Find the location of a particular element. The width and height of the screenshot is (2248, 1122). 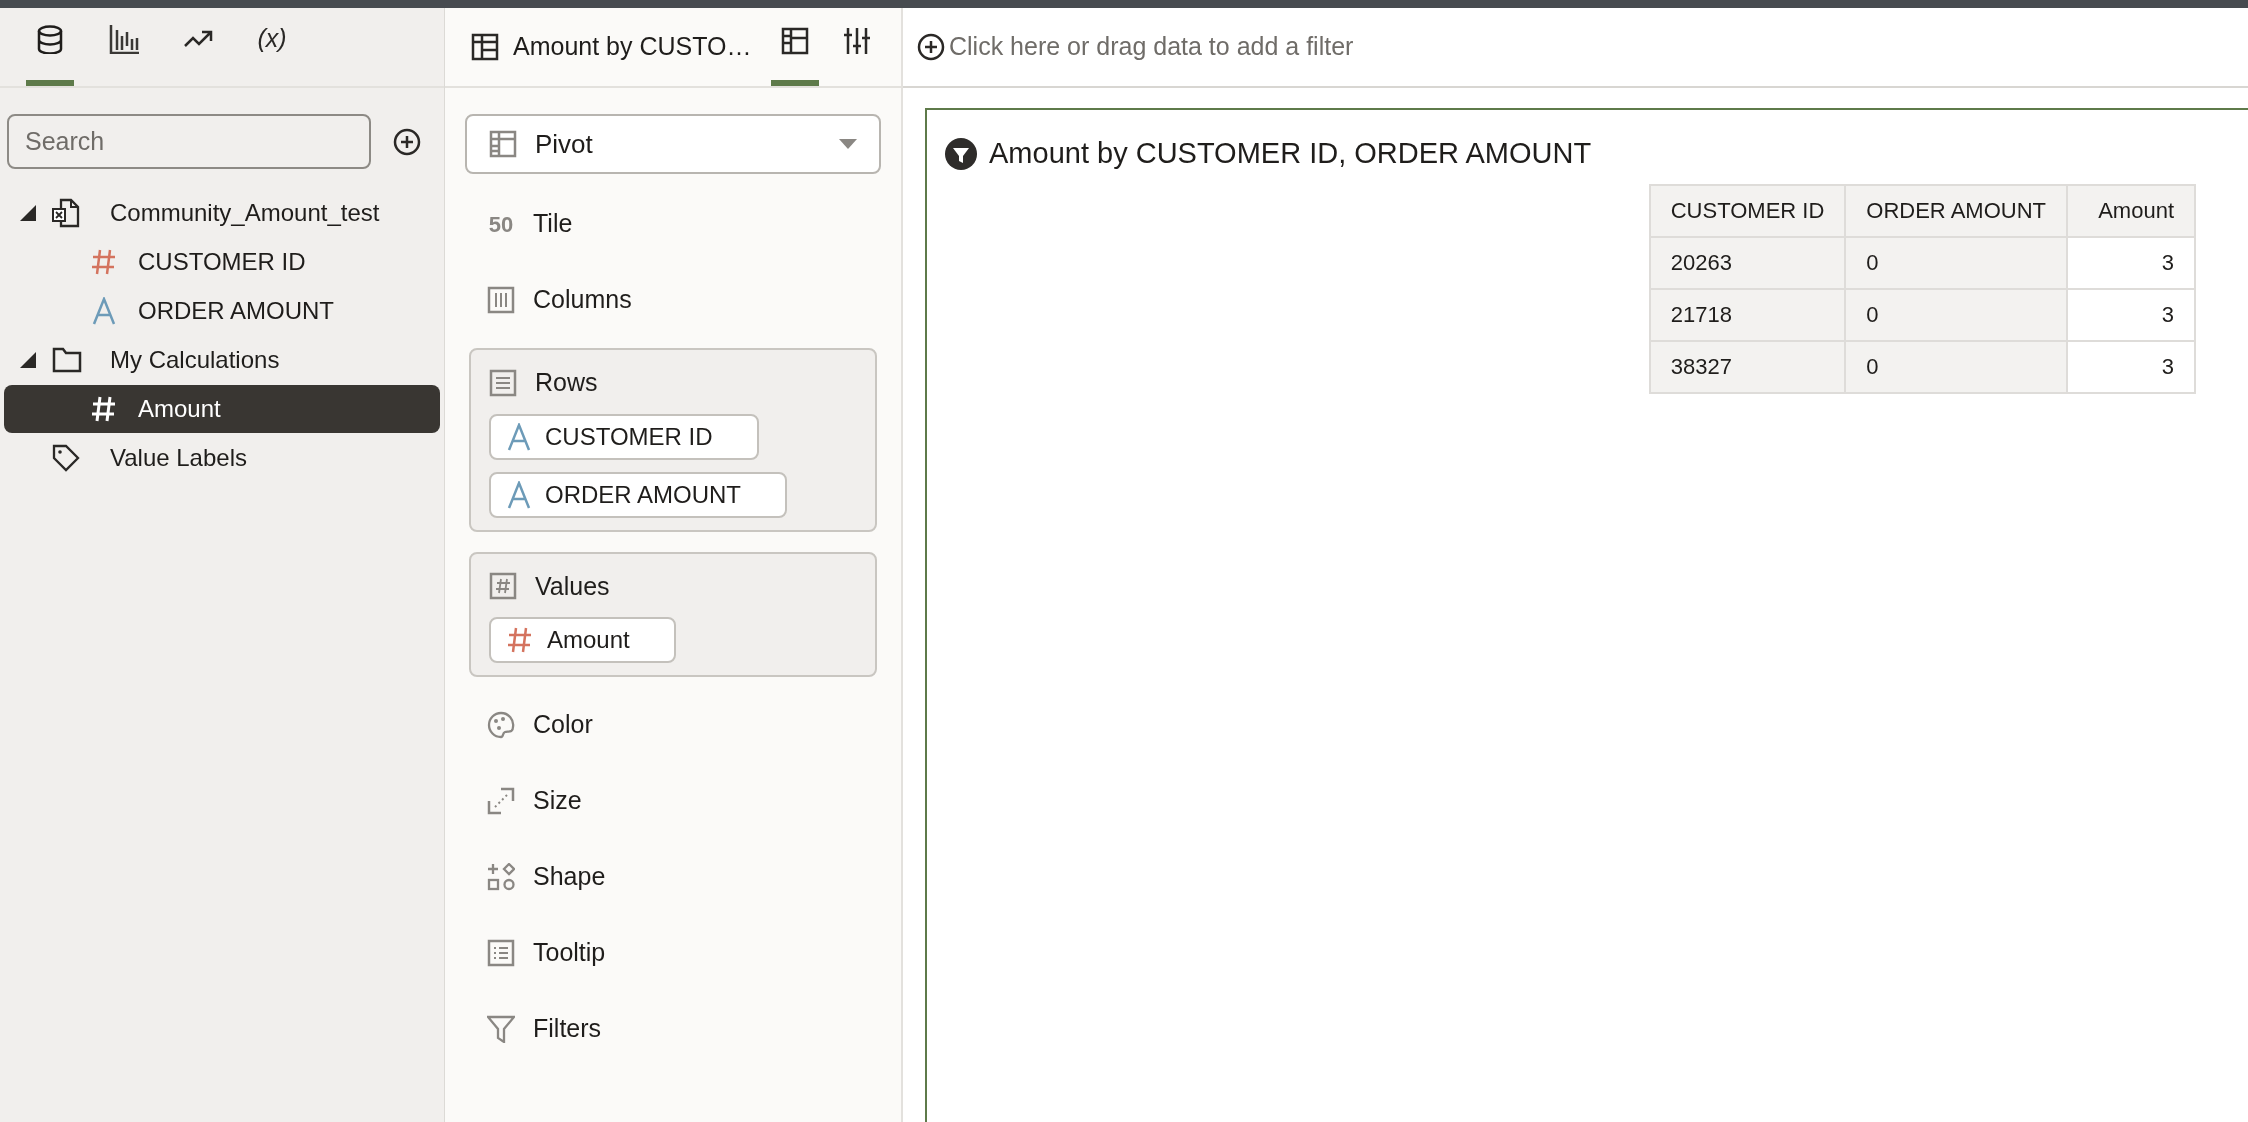

table-cell: 21718 is located at coordinates (1747, 314).